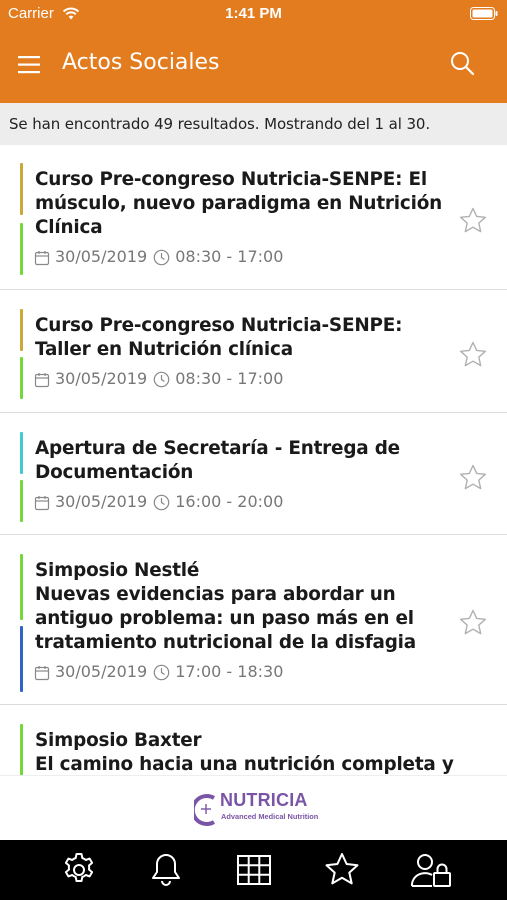  What do you see at coordinates (166, 870) in the screenshot?
I see `bell-icon` at bounding box center [166, 870].